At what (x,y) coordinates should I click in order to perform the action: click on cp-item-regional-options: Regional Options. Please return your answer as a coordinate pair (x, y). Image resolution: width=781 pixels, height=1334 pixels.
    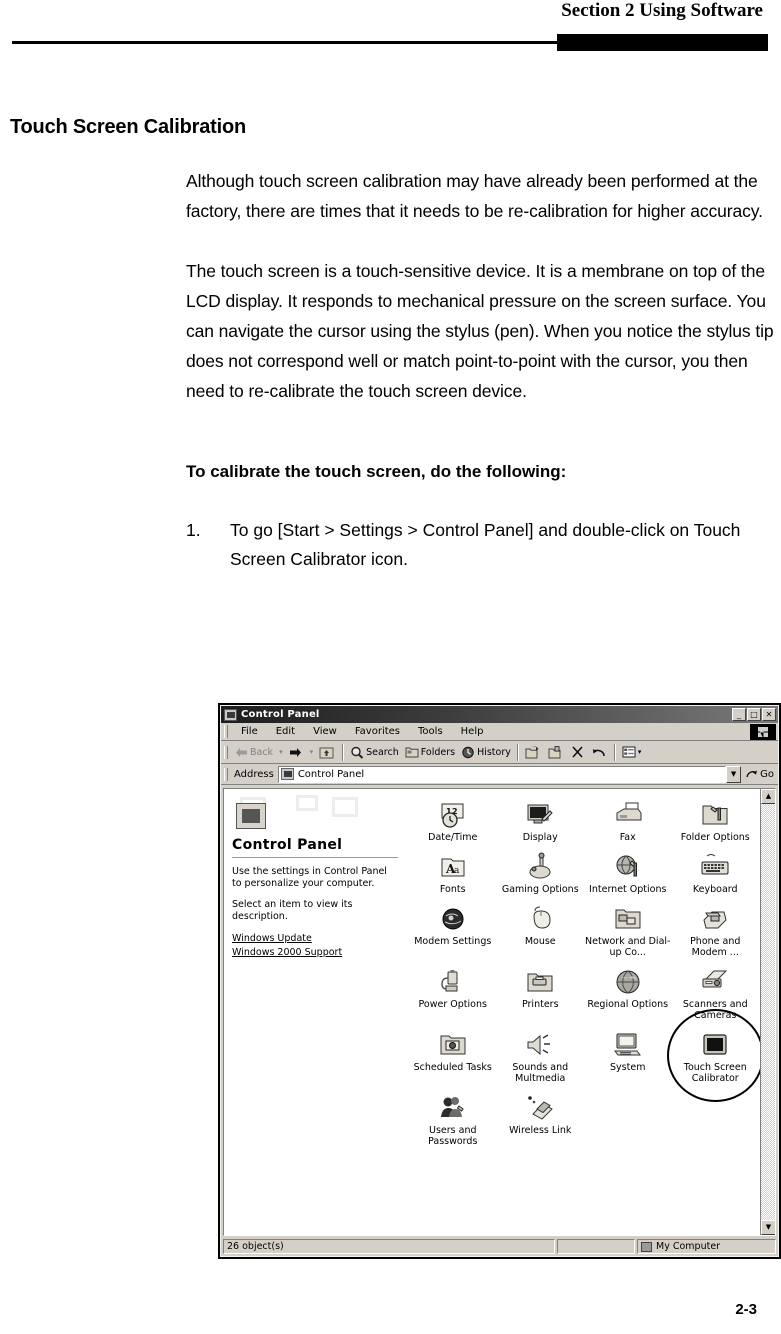
    Looking at the image, I should click on (628, 991).